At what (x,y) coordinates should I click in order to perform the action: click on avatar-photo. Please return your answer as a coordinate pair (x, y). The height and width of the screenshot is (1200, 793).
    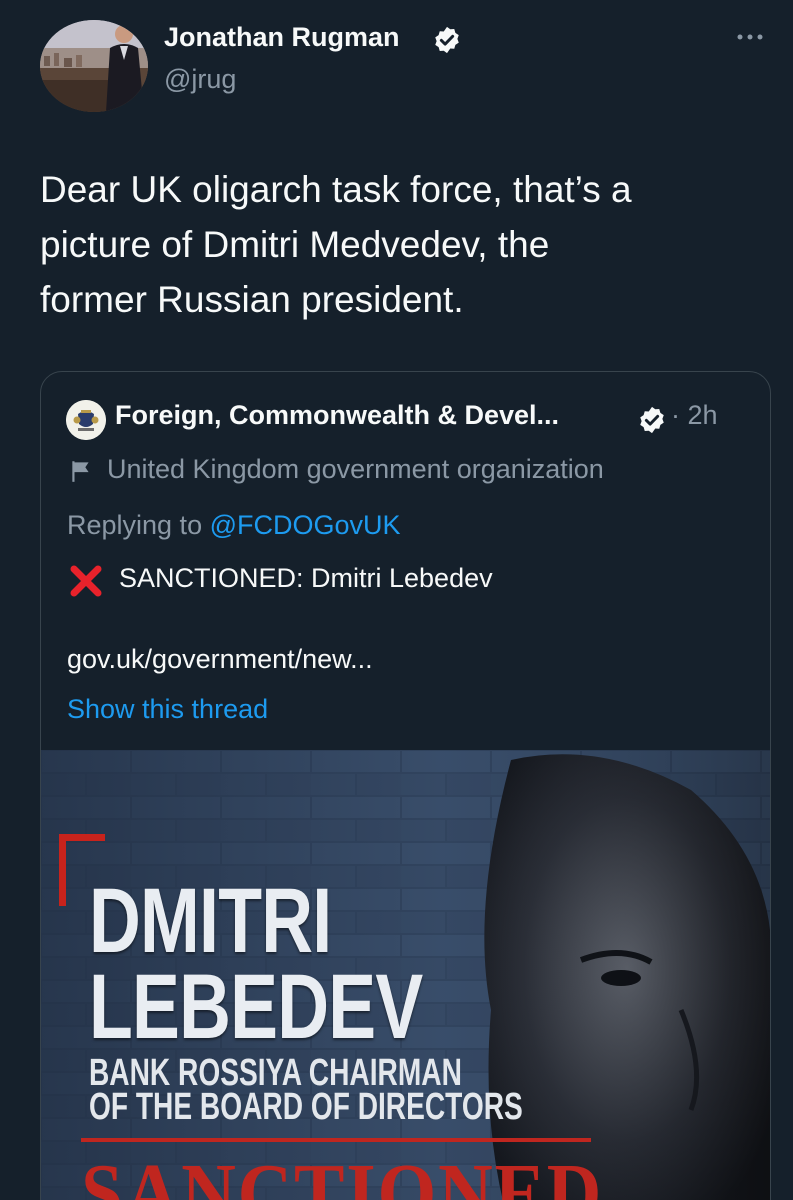
    Looking at the image, I should click on (94, 66).